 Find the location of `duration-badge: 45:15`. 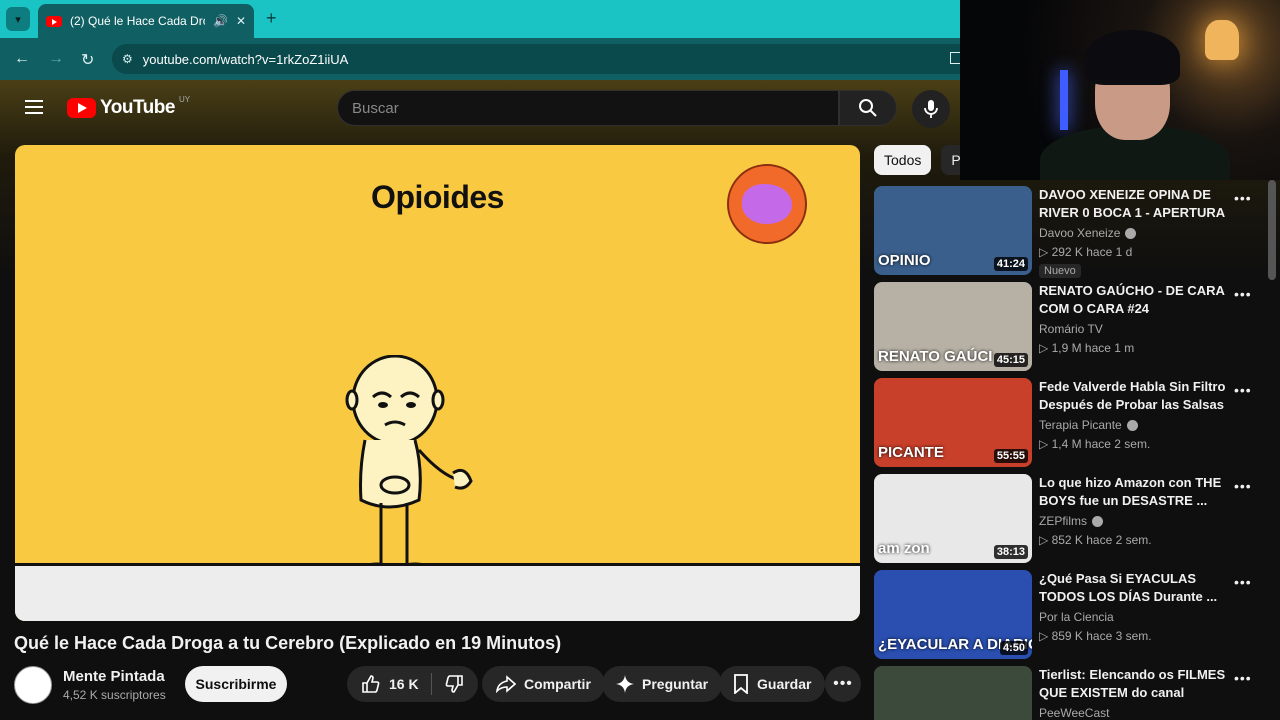

duration-badge: 45:15 is located at coordinates (1010, 360).